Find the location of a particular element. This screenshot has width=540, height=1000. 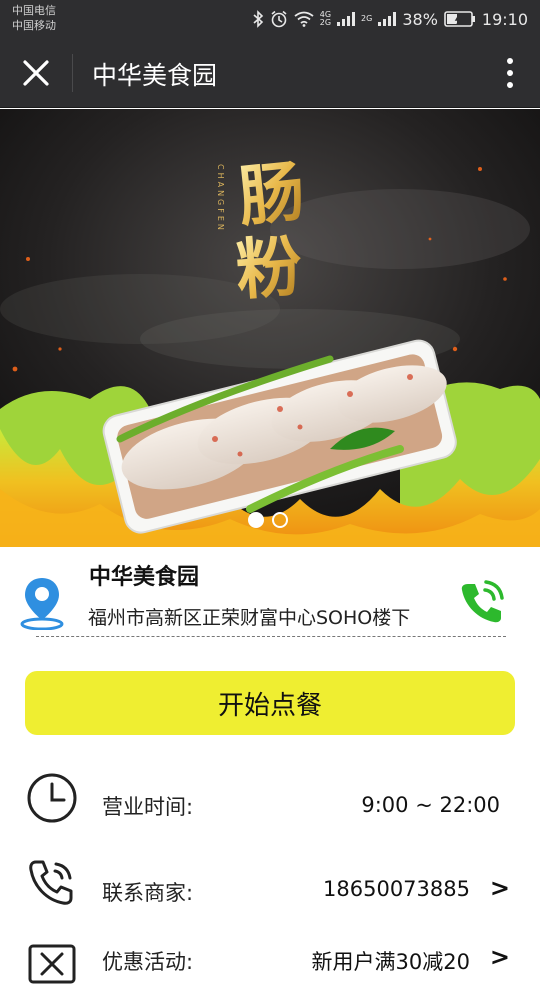

contact-merchant-phone: 18650073885 is located at coordinates (396, 889).